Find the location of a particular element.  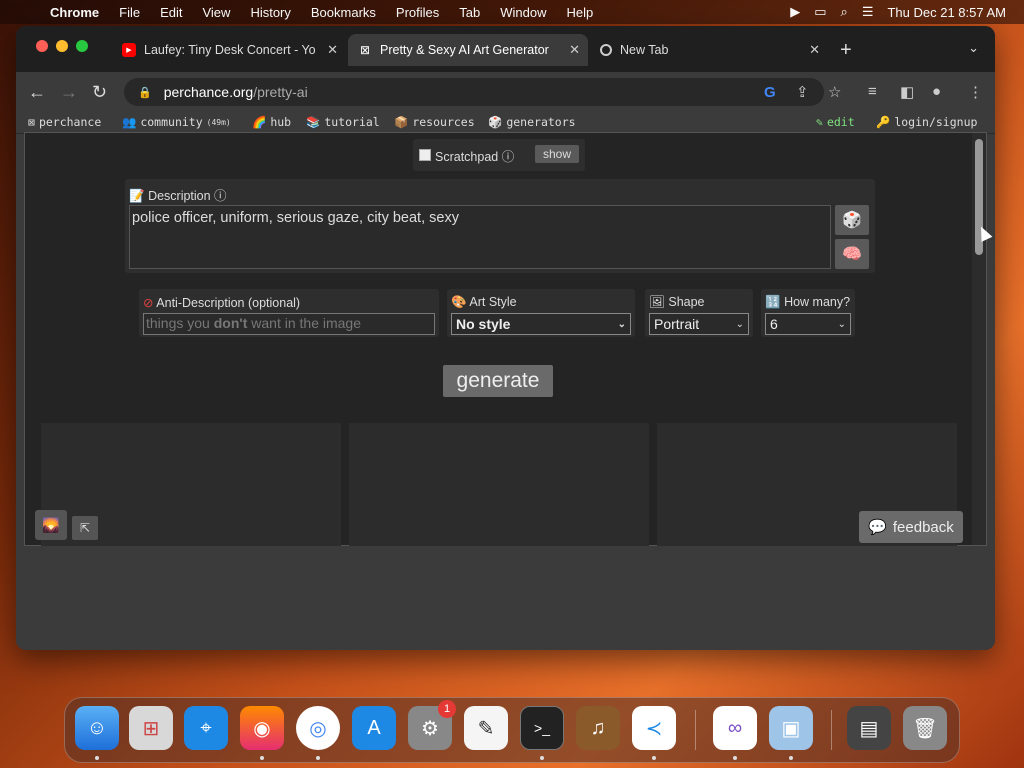

bookmark-star-icon: ☆ is located at coordinates (834, 92).